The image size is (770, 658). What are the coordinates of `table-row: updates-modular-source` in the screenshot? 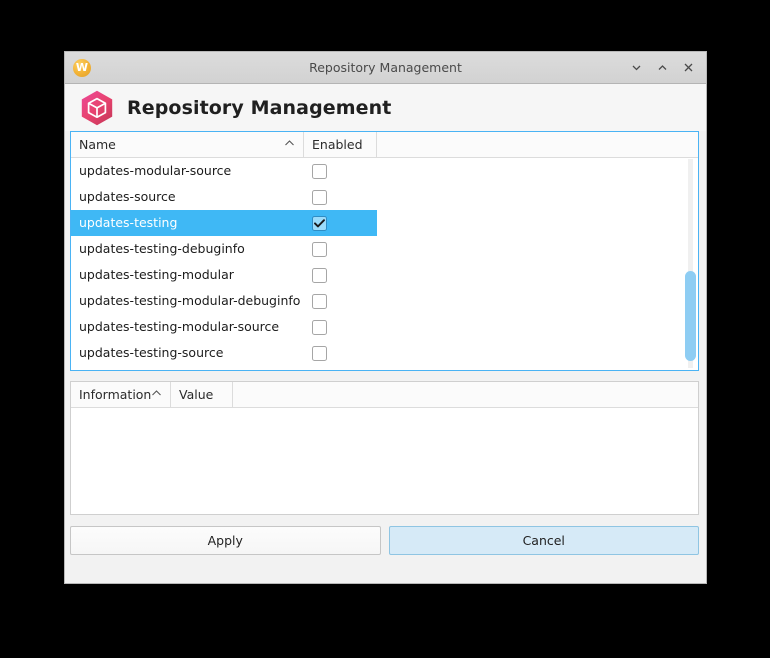 It's located at (384, 171).